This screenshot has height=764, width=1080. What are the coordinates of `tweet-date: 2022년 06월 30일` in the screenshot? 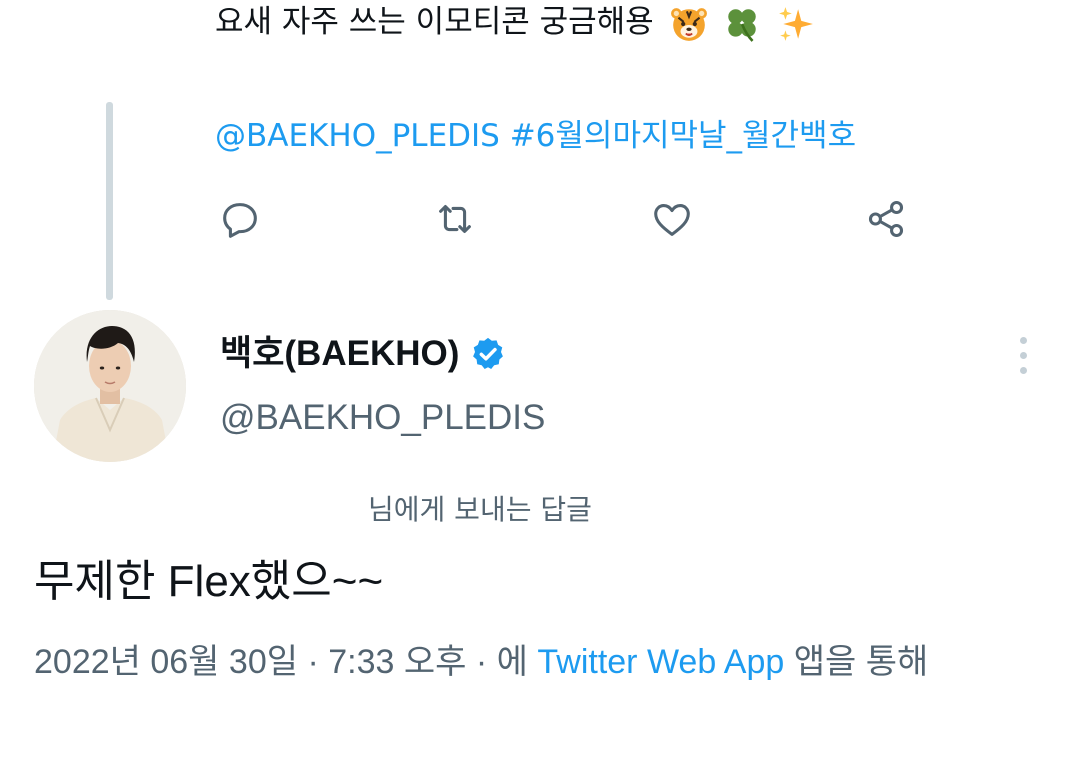 It's located at (166, 662).